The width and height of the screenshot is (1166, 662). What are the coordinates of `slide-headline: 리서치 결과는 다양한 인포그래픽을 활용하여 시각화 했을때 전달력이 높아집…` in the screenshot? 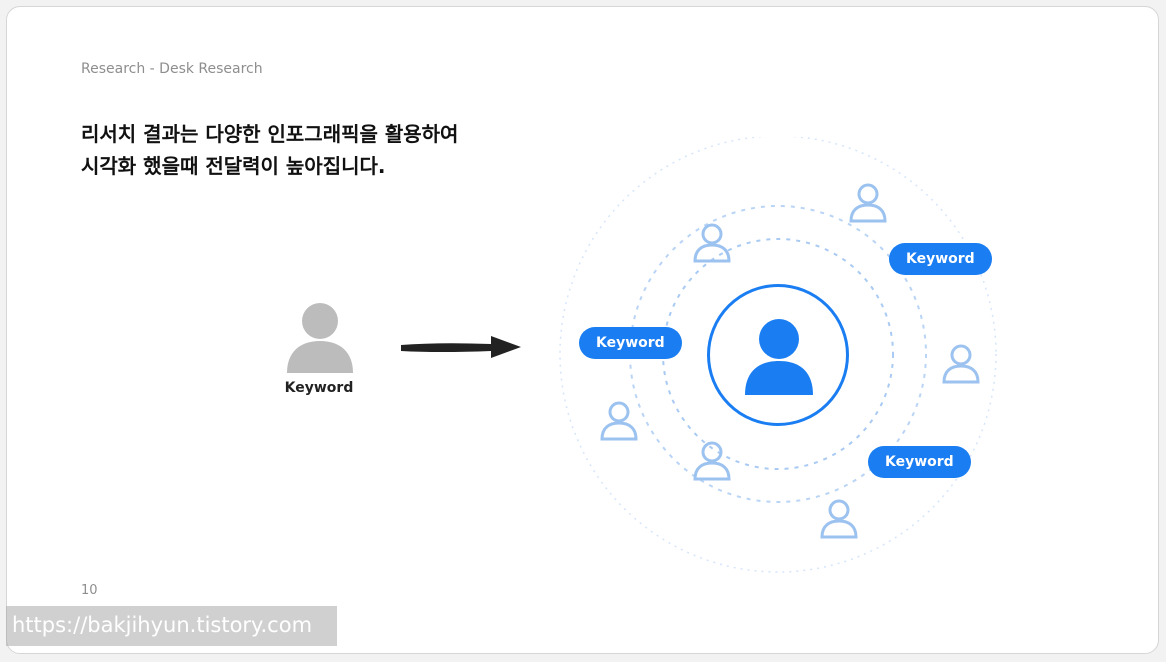 It's located at (269, 150).